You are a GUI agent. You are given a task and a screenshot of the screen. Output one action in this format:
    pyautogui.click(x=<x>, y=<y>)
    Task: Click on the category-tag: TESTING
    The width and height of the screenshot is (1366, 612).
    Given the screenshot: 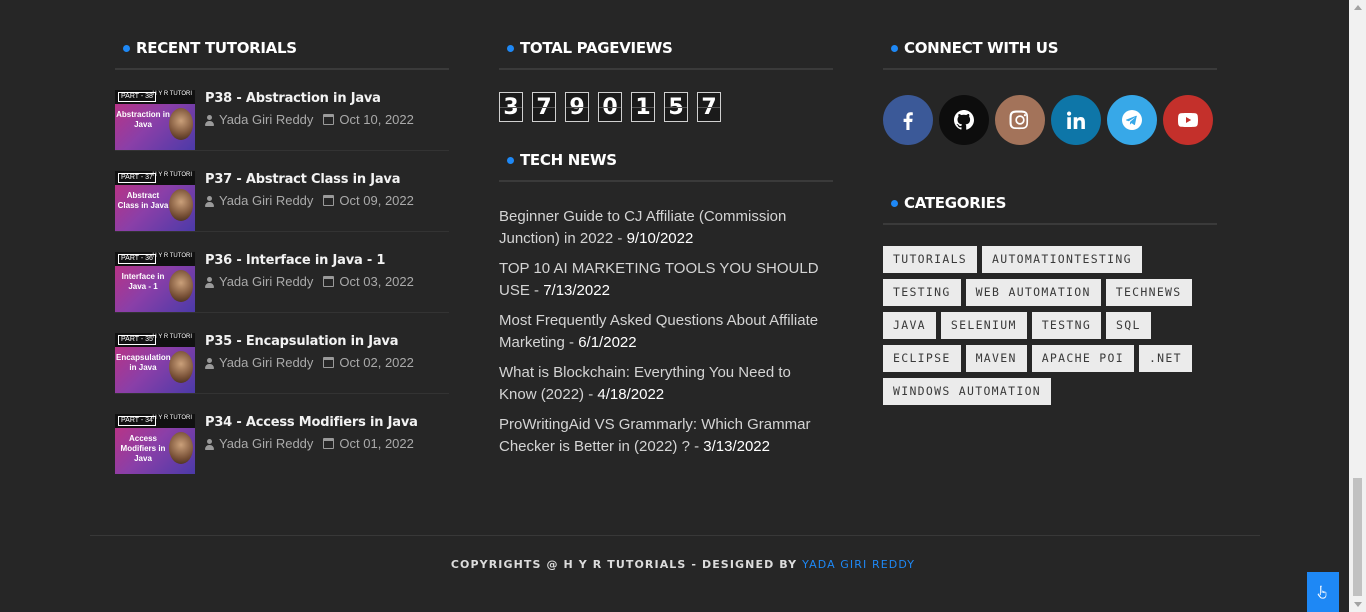 What is the action you would take?
    pyautogui.click(x=922, y=292)
    